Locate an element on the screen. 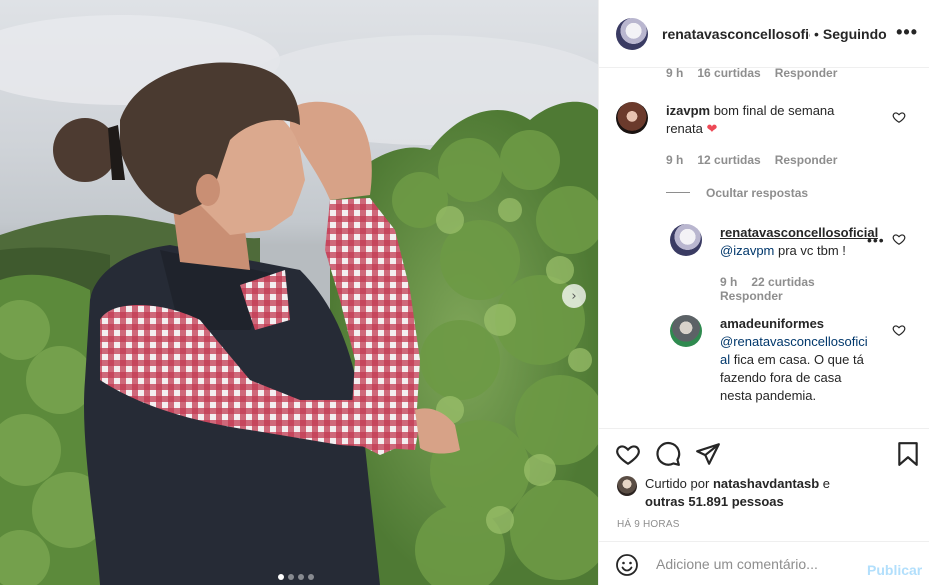 The height and width of the screenshot is (585, 929). liked-by-prefix: Curtido por is located at coordinates (677, 483).